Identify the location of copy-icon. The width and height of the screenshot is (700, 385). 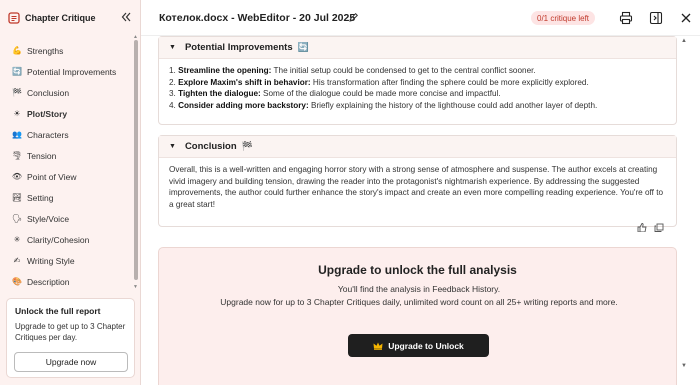
(659, 227).